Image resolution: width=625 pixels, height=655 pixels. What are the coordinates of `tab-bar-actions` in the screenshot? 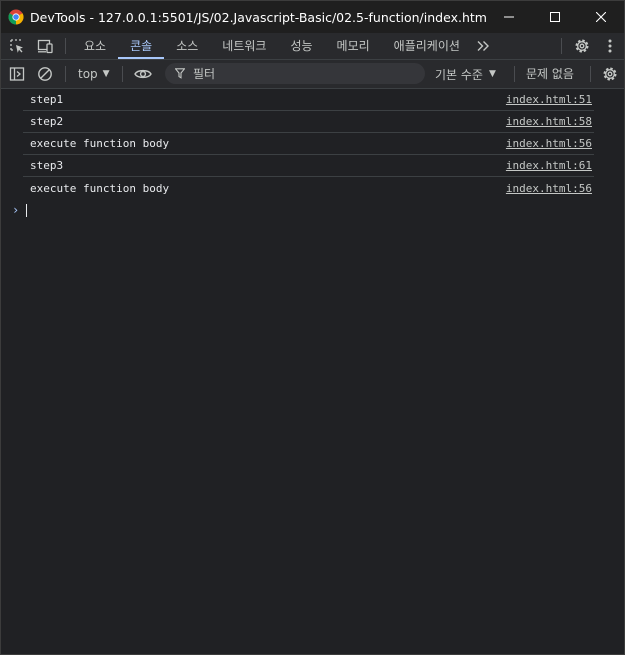 It's located at (589, 46).